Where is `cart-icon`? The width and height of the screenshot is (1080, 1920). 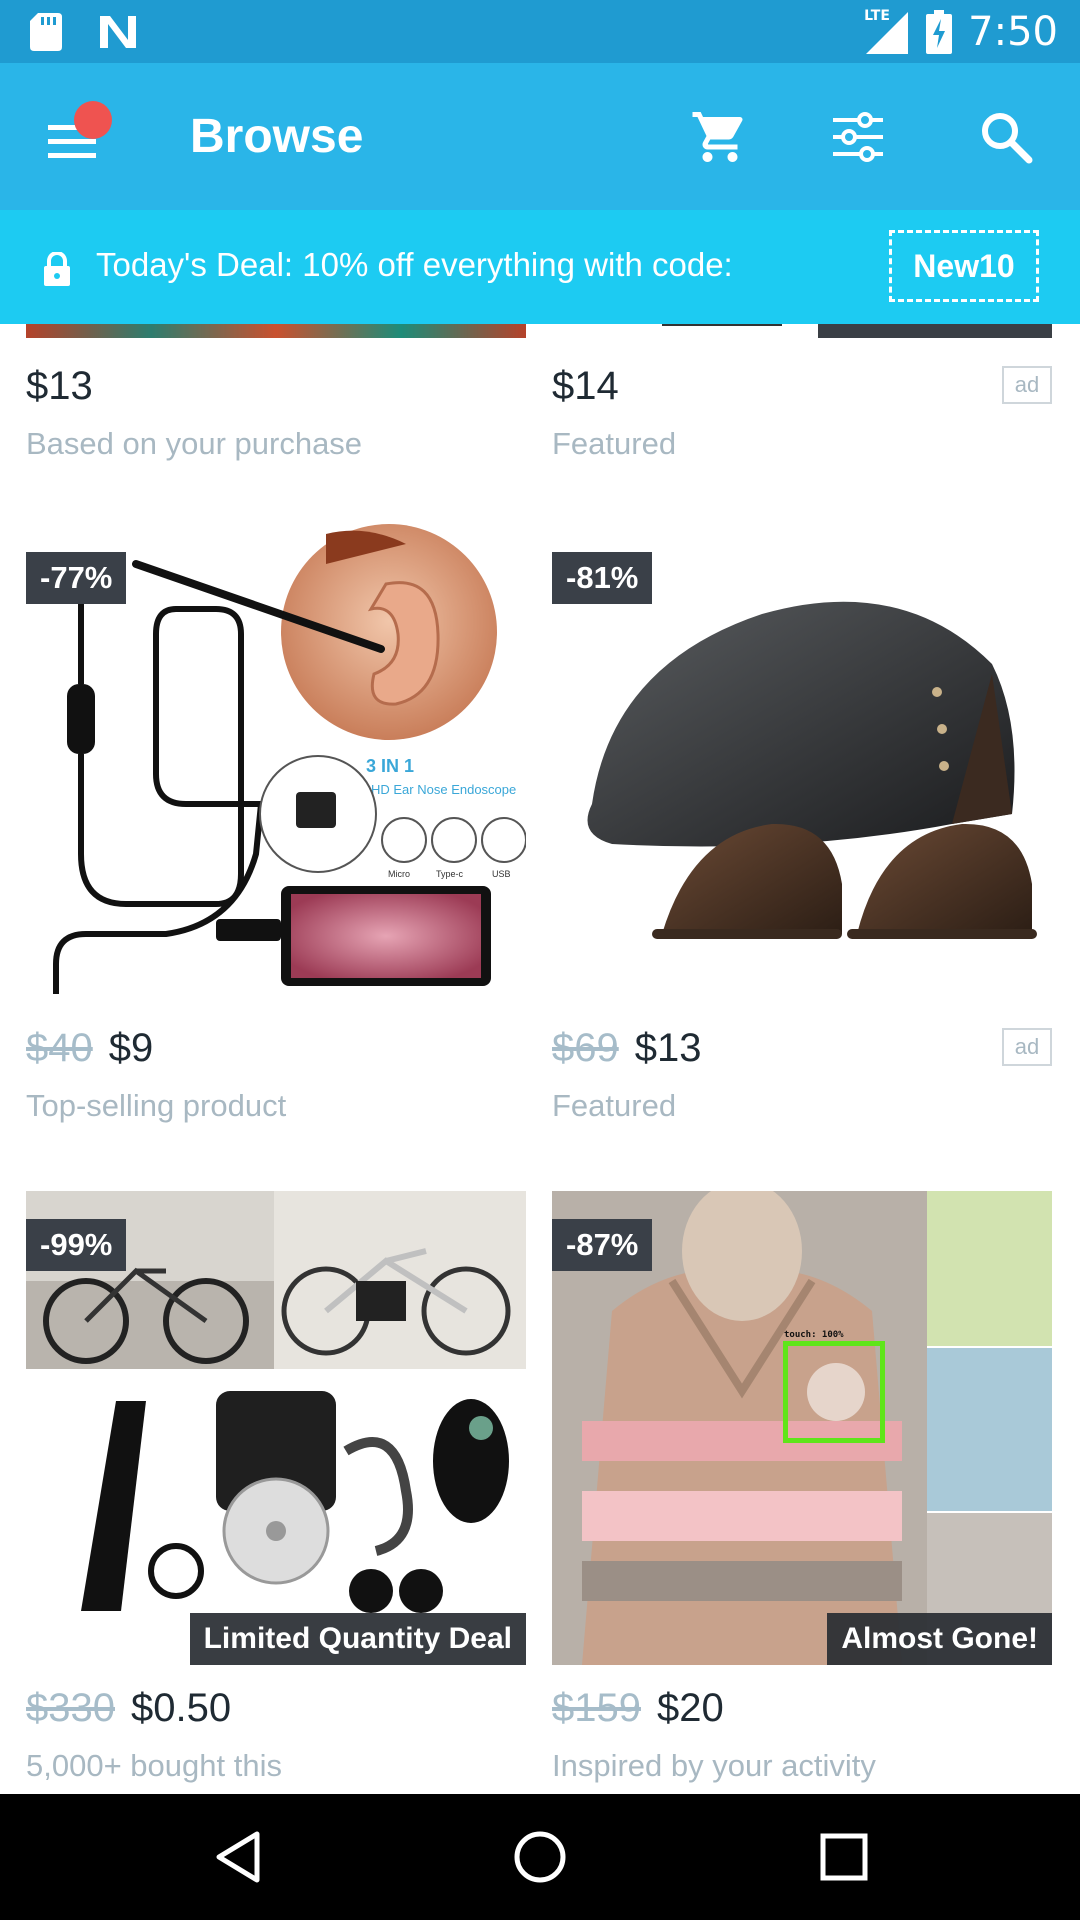 cart-icon is located at coordinates (717, 137).